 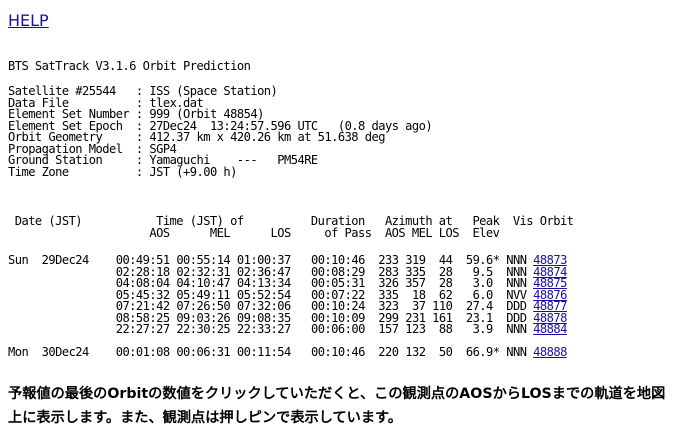 What do you see at coordinates (69, 171) in the screenshot?
I see `info-label: Time Zone` at bounding box center [69, 171].